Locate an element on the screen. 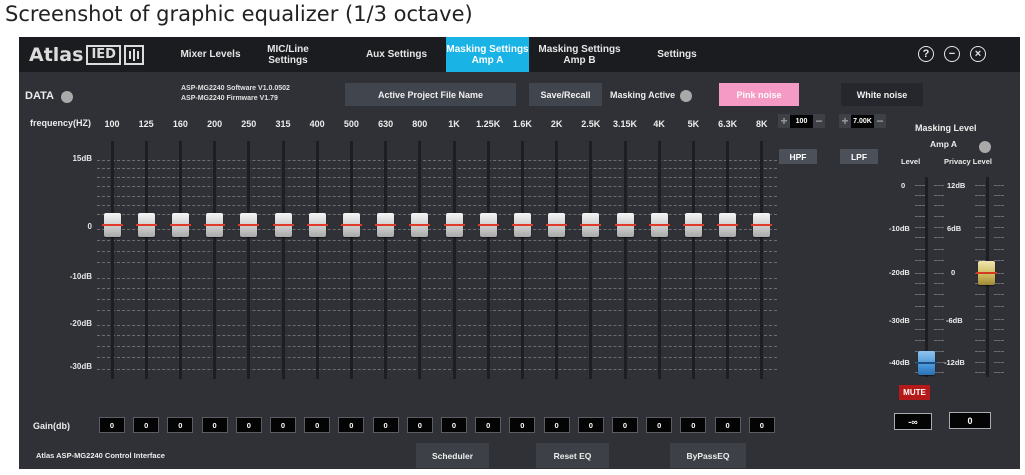 This screenshot has width=1025, height=475. privacy-scale-6: 6dB is located at coordinates (954, 228).